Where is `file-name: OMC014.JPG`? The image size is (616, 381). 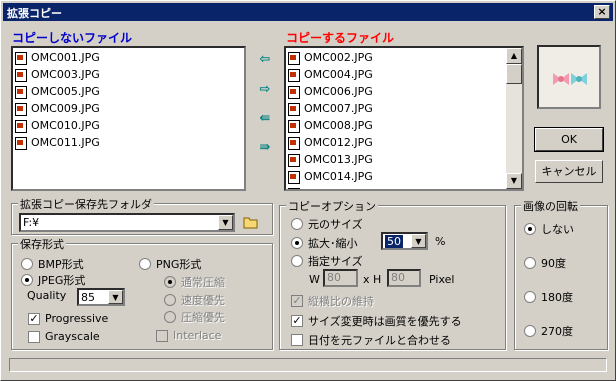 file-name: OMC014.JPG is located at coordinates (338, 176).